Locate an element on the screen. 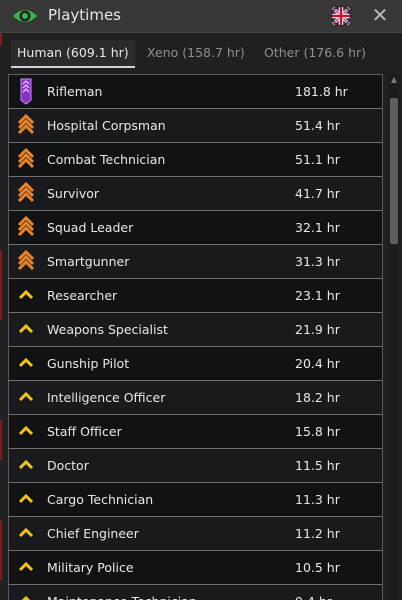 Image resolution: width=402 pixels, height=600 pixels. tab-human: Human (609.1 hr) is located at coordinates (73, 54).